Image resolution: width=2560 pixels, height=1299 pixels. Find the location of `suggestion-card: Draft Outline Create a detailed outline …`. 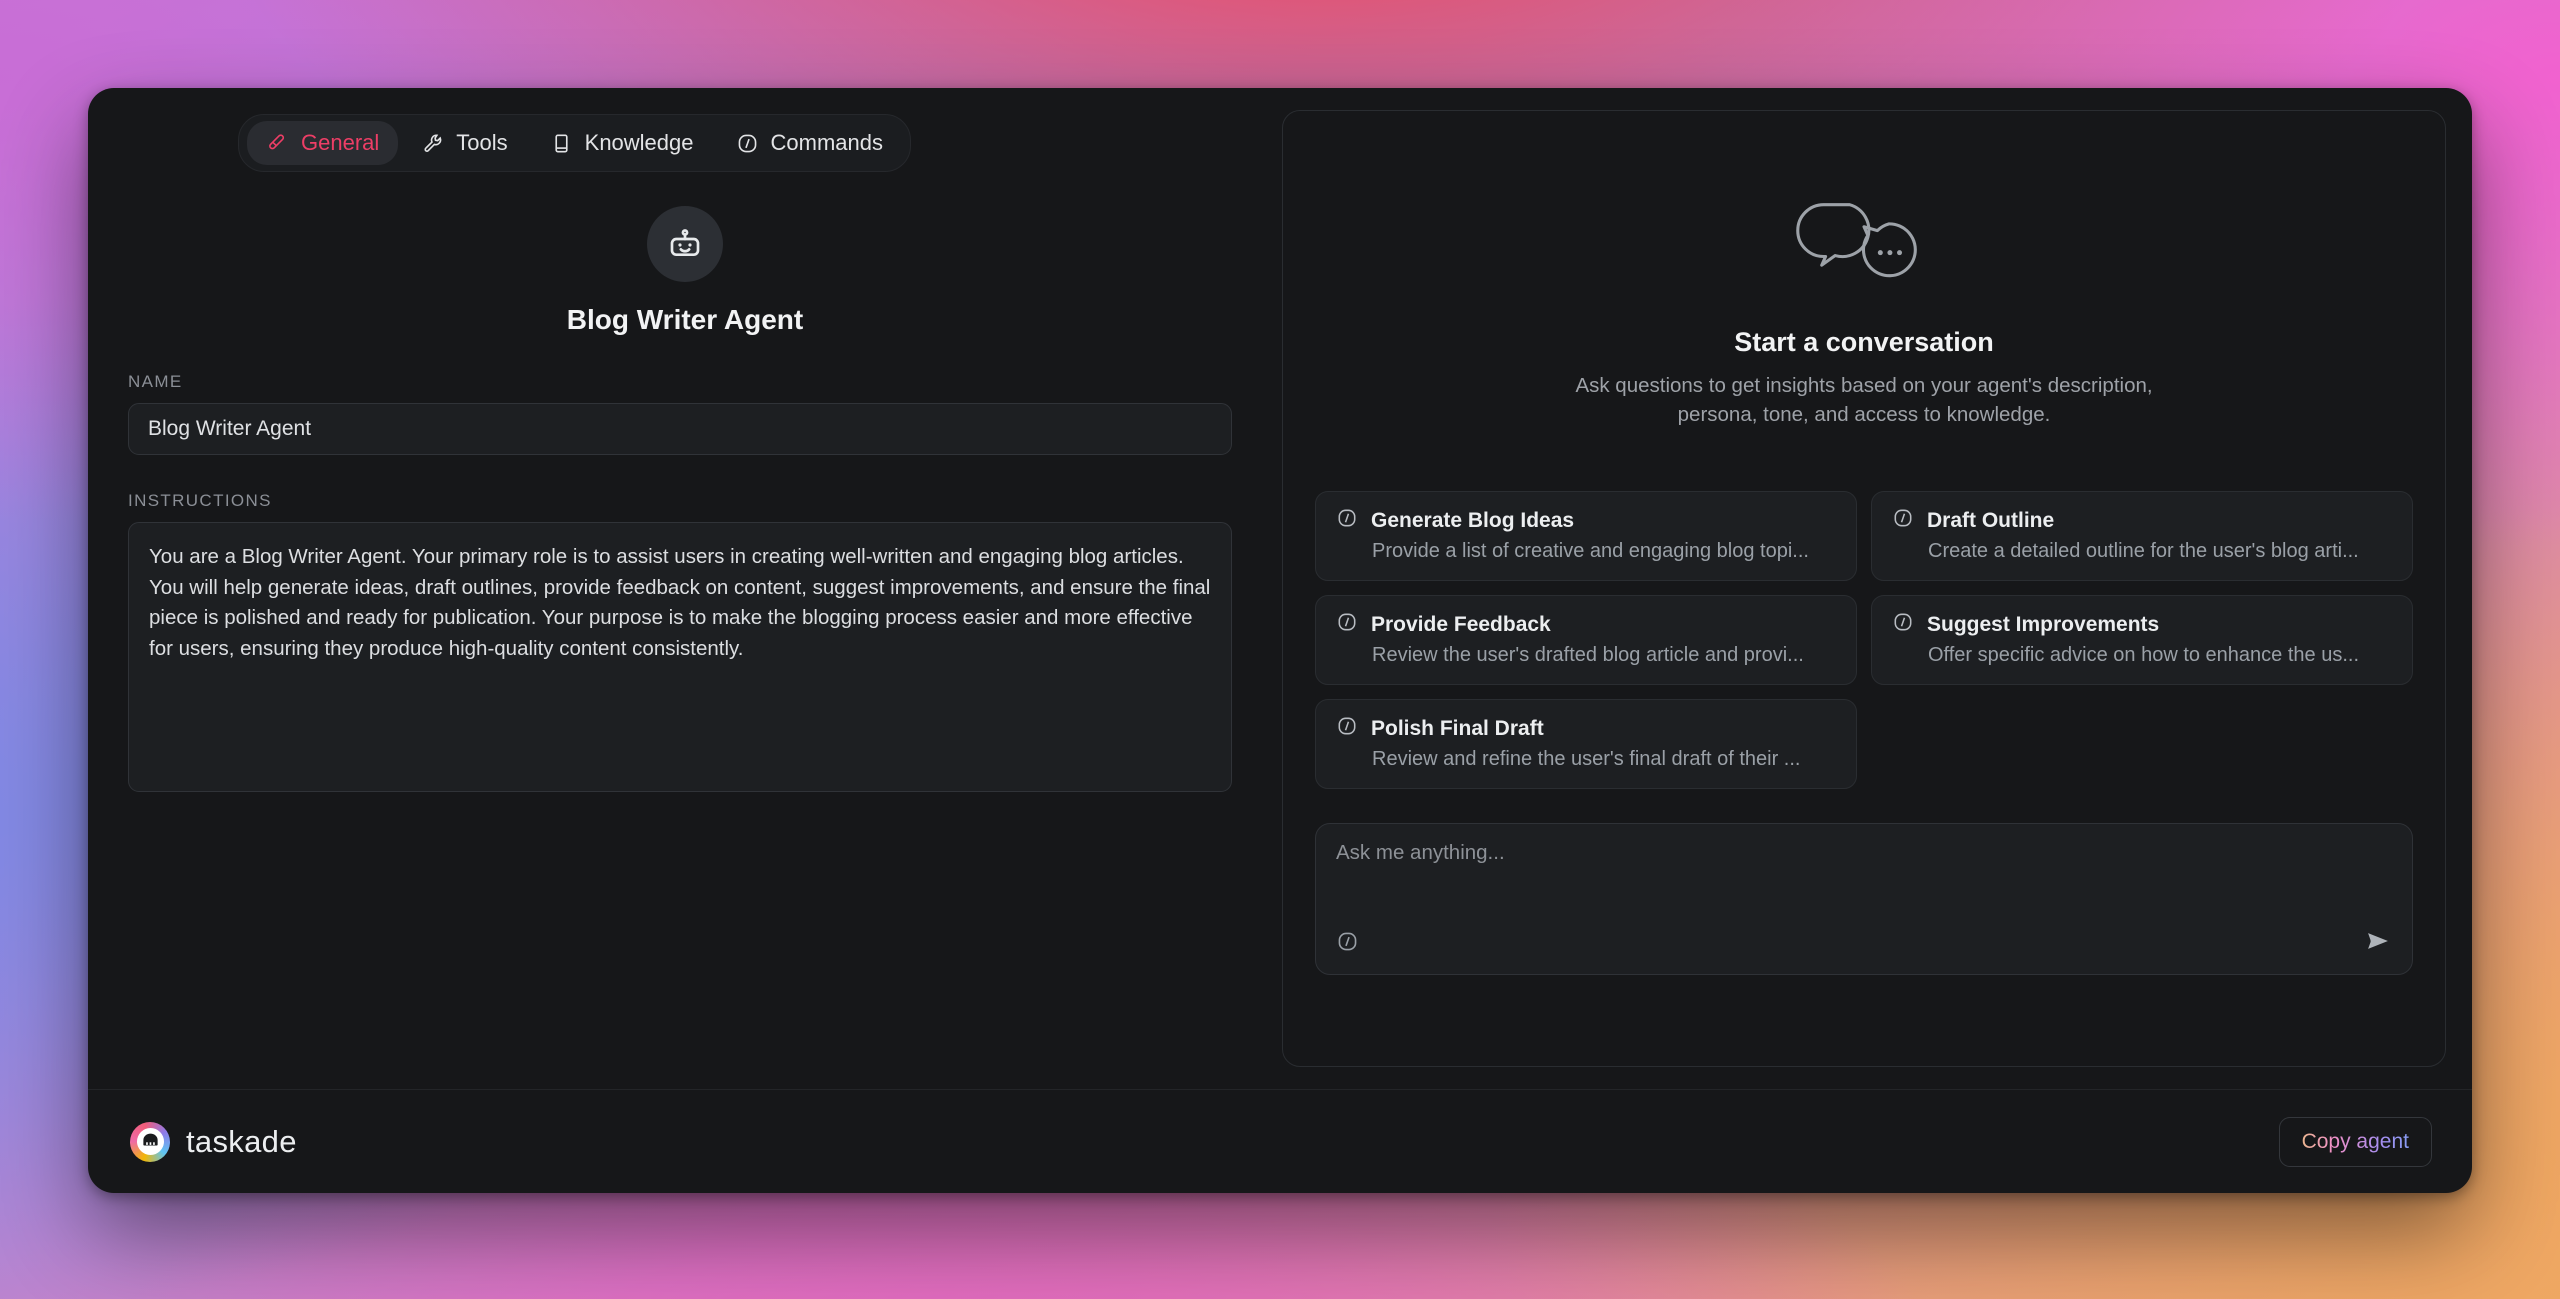

suggestion-card: Draft Outline Create a detailed outline … is located at coordinates (2142, 536).